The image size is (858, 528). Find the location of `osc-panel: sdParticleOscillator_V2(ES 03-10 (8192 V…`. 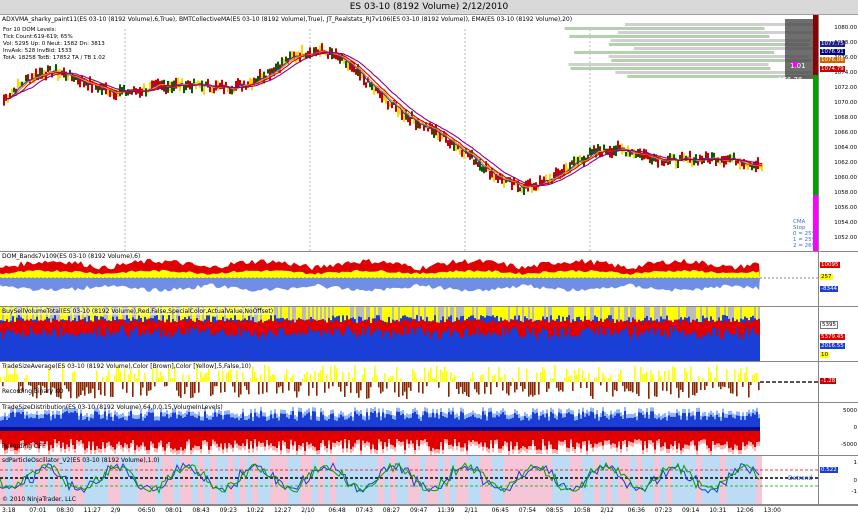

osc-panel: sdParticleOscillator_V2(ES 03-10 (8192 V… is located at coordinates (409, 480).